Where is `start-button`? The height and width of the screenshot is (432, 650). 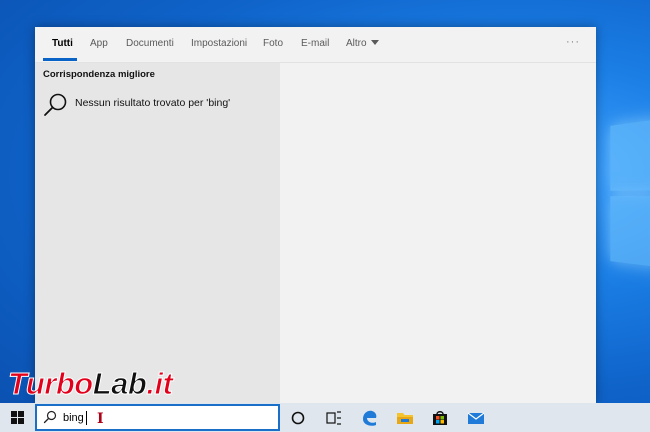 start-button is located at coordinates (17, 417).